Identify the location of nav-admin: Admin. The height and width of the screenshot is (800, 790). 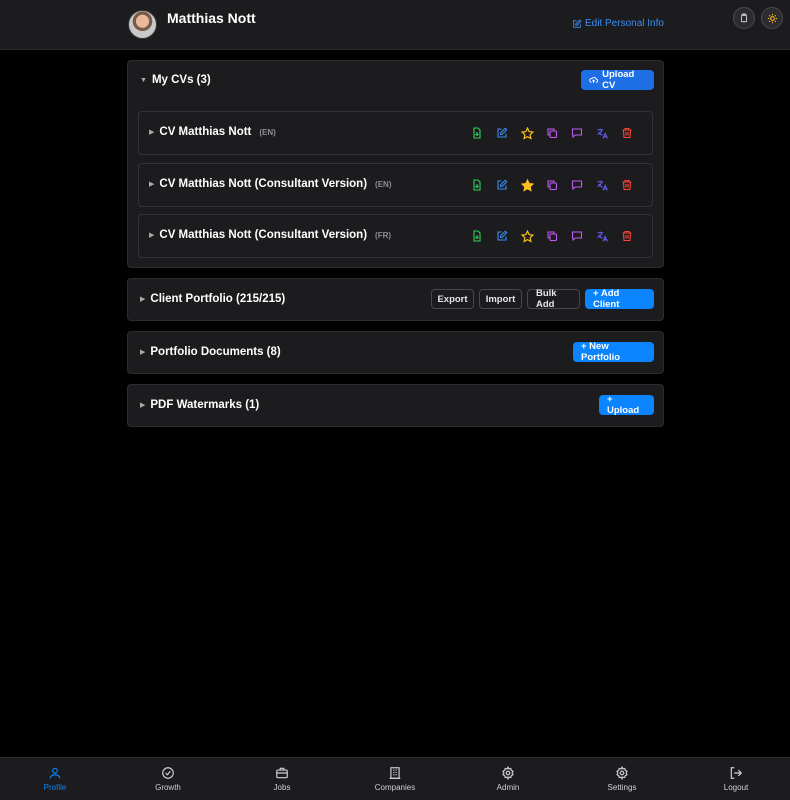
(508, 779).